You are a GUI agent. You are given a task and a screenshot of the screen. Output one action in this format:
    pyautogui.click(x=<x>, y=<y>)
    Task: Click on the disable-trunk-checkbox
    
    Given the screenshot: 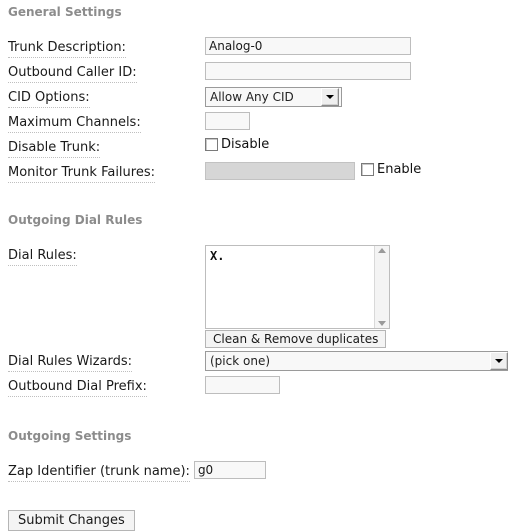 What is the action you would take?
    pyautogui.click(x=211, y=144)
    